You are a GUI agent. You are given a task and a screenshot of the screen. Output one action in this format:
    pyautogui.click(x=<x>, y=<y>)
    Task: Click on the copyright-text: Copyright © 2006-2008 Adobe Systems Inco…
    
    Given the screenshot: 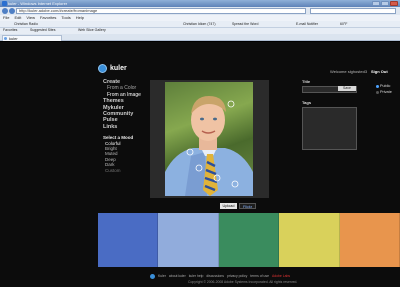 What is the action you would take?
    pyautogui.click(x=243, y=282)
    